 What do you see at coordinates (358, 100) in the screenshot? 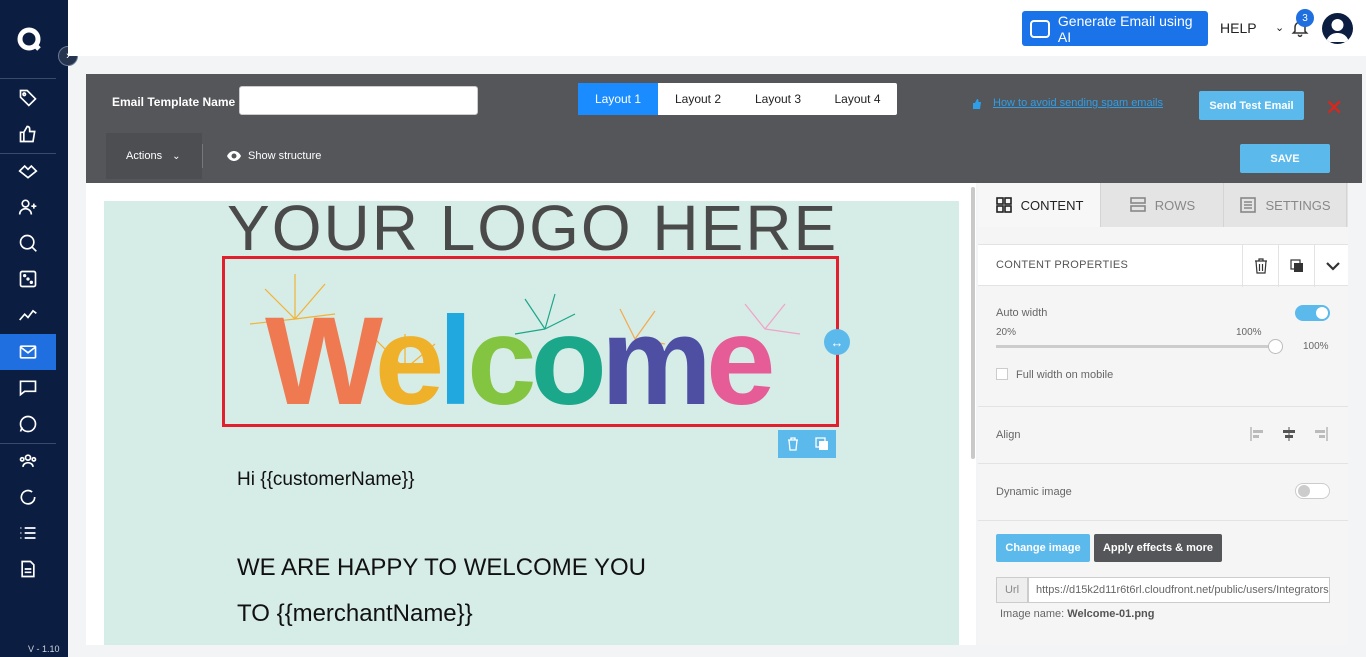
I see `template-name-input` at bounding box center [358, 100].